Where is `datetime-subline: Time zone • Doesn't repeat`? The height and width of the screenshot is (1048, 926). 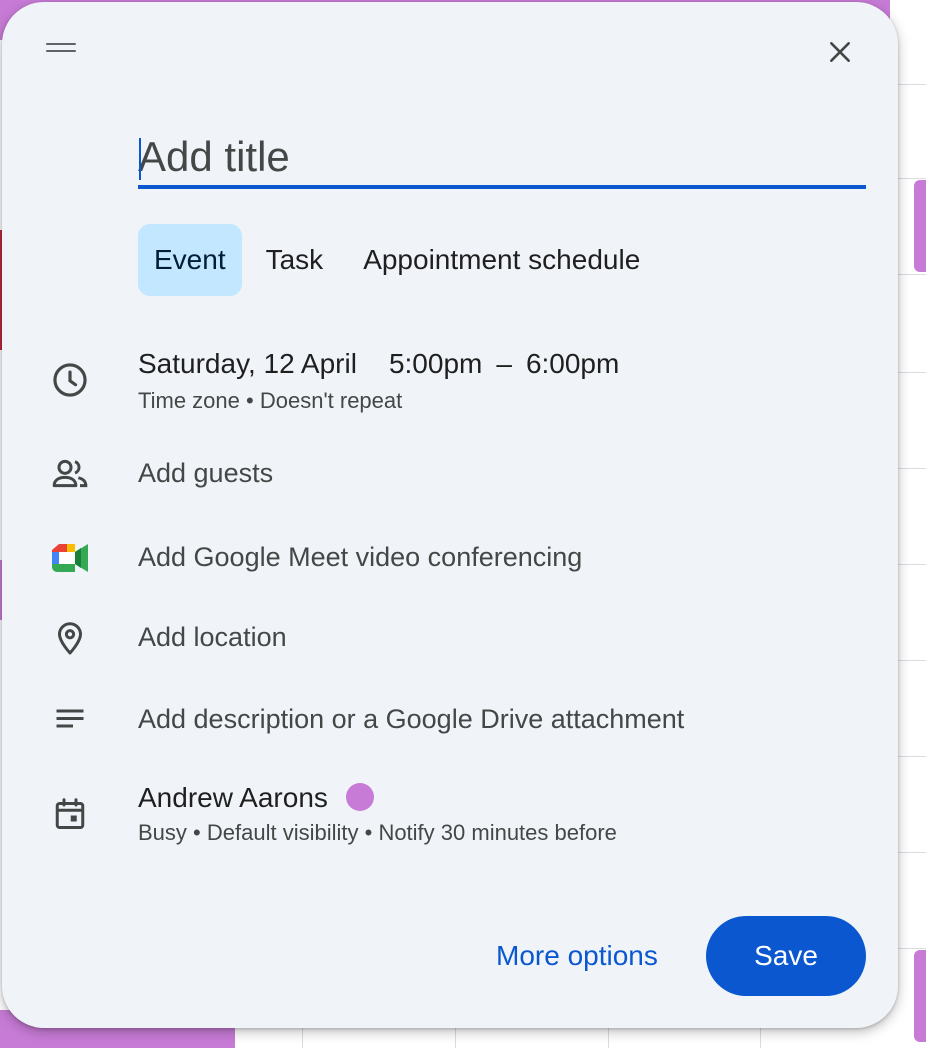 datetime-subline: Time zone • Doesn't repeat is located at coordinates (270, 401).